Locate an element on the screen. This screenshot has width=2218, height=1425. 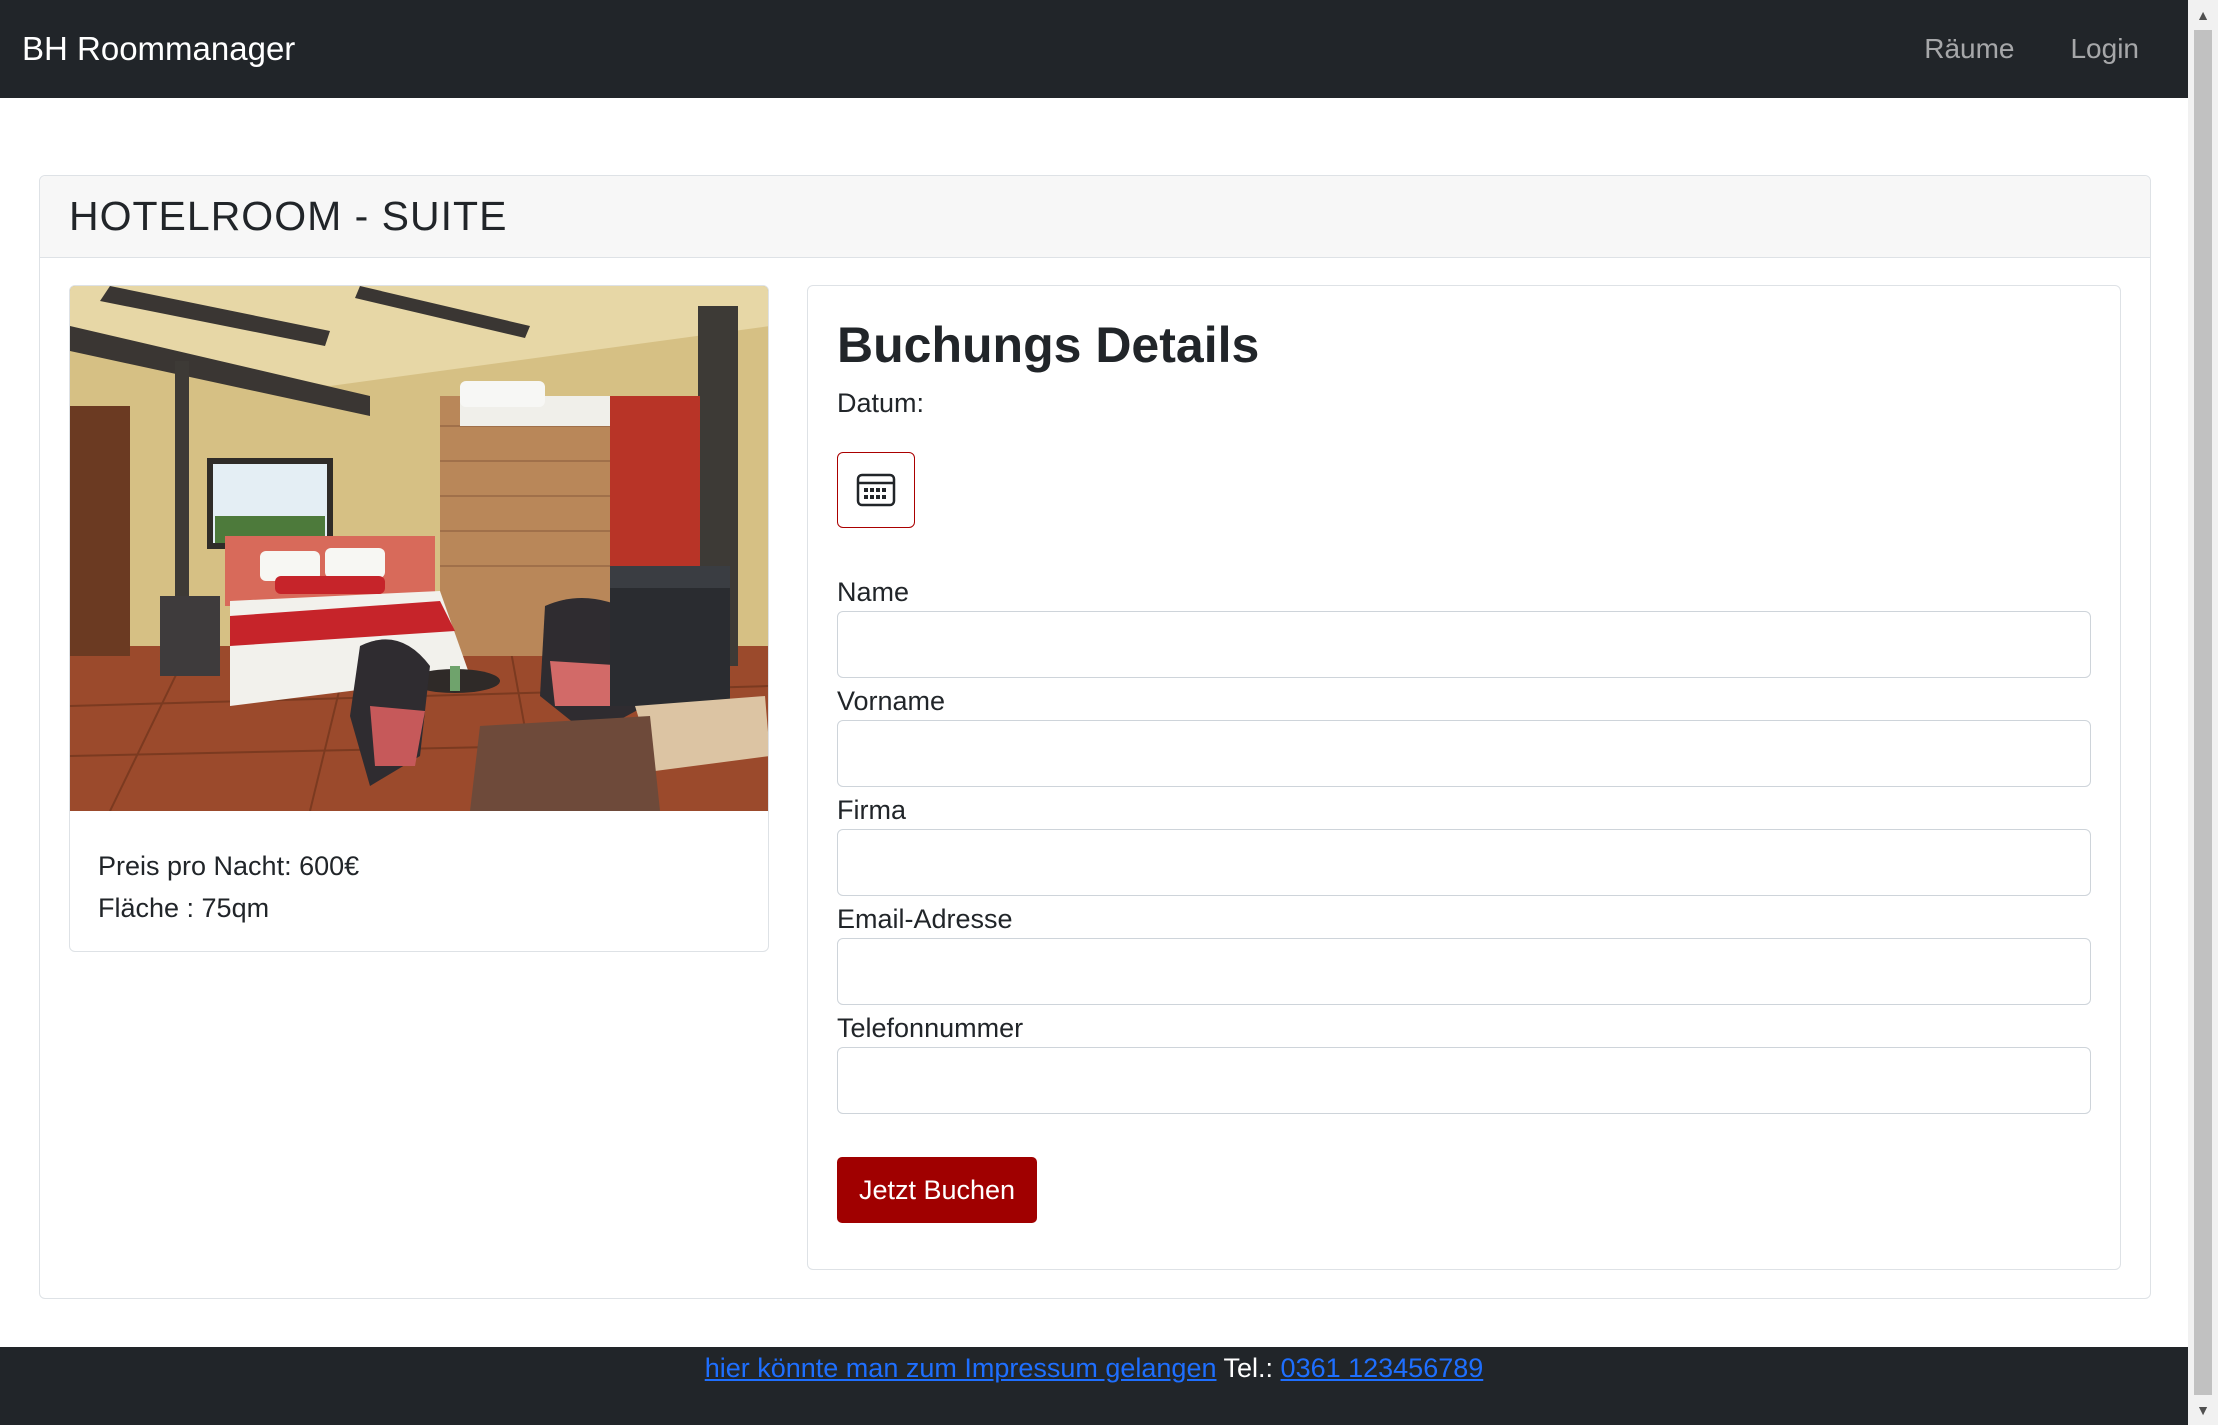
firma-label: Firma is located at coordinates (871, 810).